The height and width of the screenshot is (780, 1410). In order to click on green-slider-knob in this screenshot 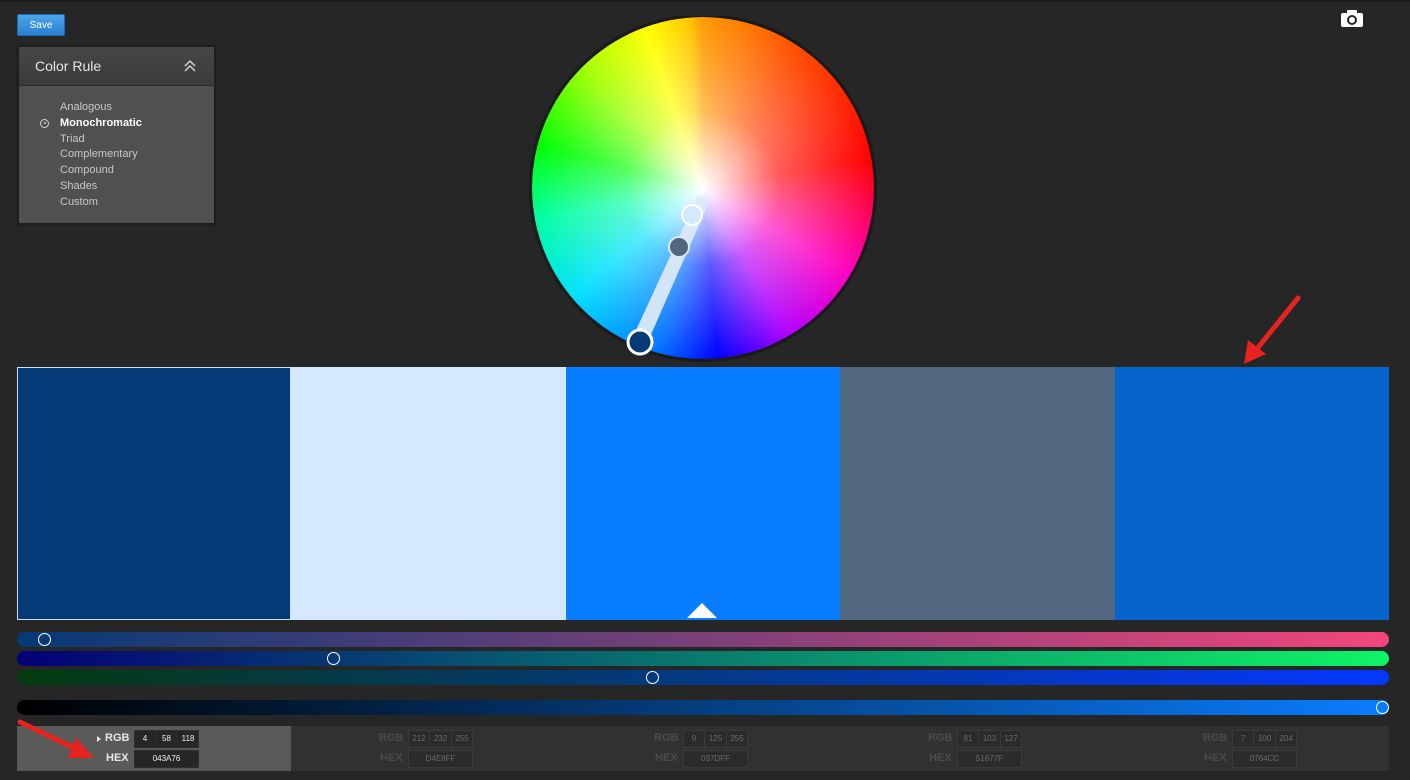, I will do `click(333, 658)`.